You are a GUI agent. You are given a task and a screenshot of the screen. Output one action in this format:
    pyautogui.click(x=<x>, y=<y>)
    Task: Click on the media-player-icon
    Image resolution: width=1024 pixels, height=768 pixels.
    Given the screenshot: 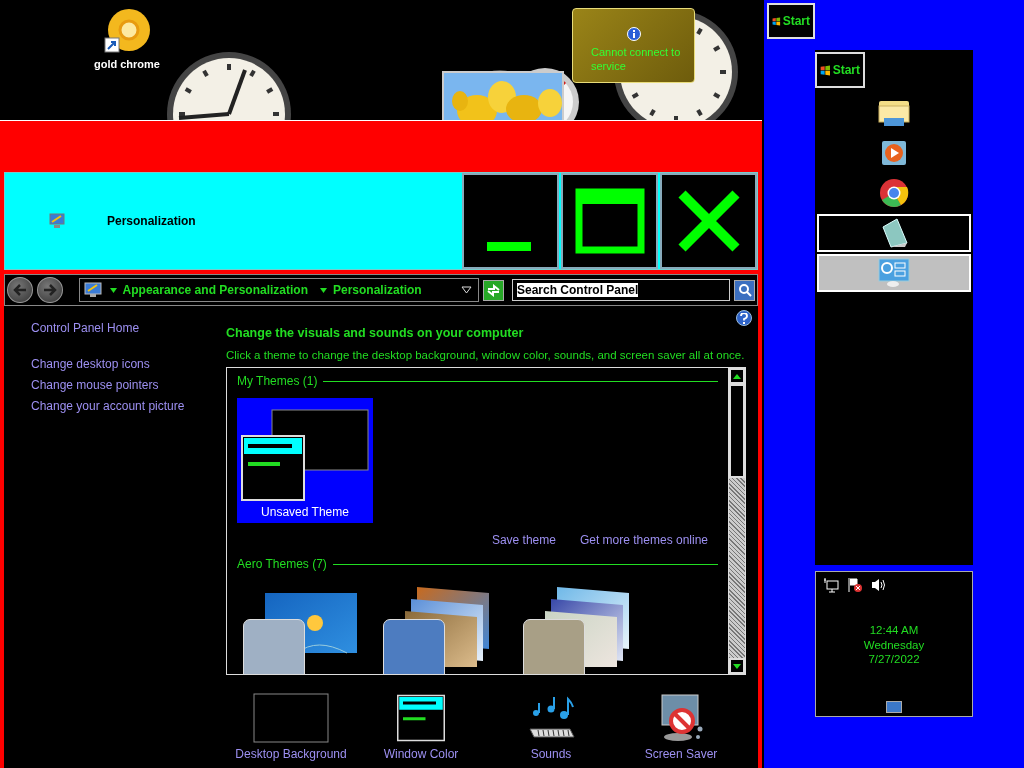 What is the action you would take?
    pyautogui.click(x=894, y=153)
    